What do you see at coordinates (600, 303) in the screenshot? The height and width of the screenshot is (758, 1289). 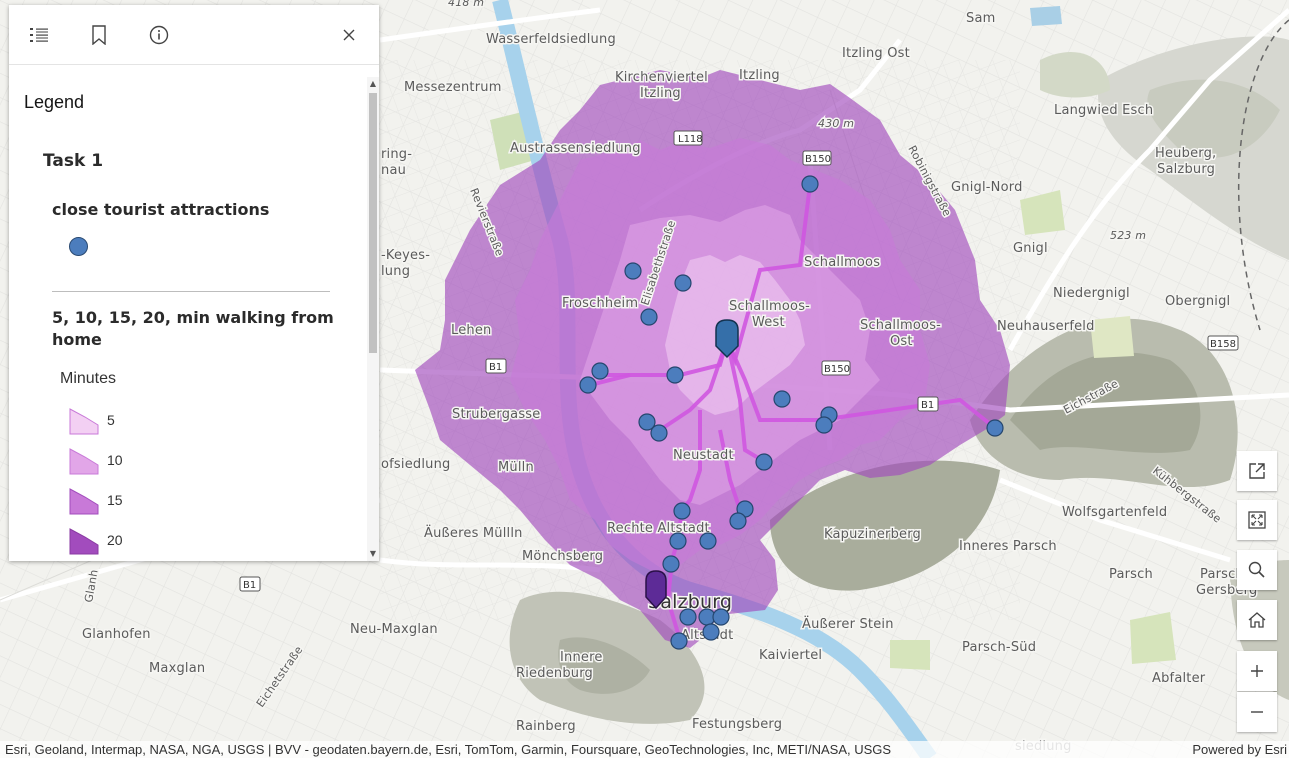 I see `svg-text: Froschheim` at bounding box center [600, 303].